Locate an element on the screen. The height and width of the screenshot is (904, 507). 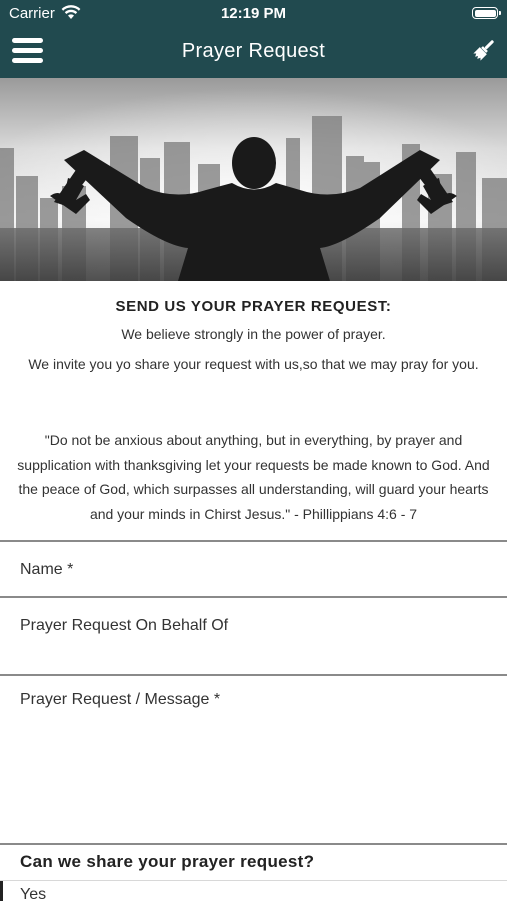
name-field: Name * is located at coordinates (46, 569).